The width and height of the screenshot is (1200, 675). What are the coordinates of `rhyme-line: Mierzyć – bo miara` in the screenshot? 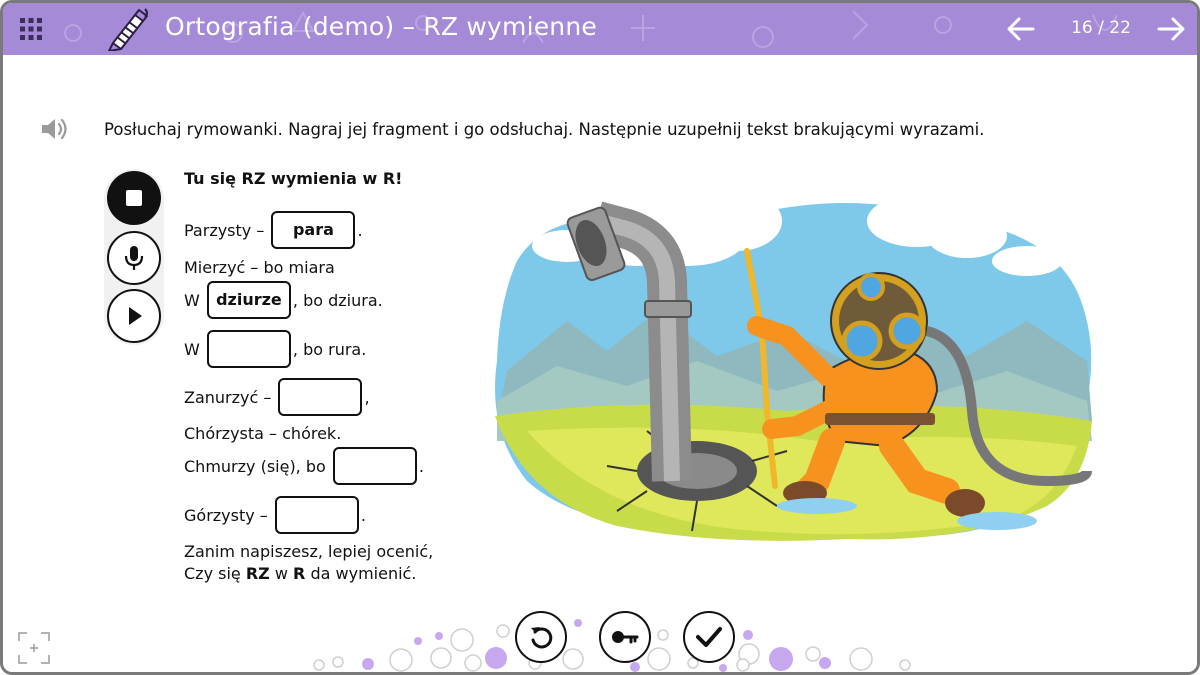 It's located at (259, 267).